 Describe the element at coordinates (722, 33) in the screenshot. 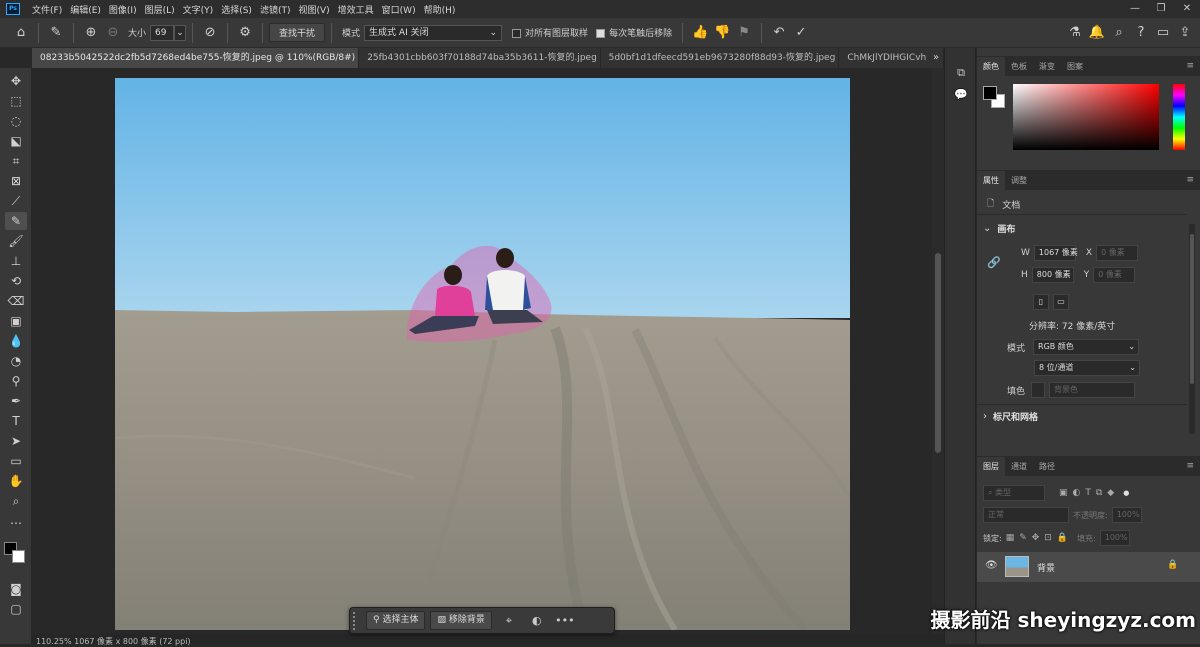

I see `thumbs-down-icon: 👎` at that location.